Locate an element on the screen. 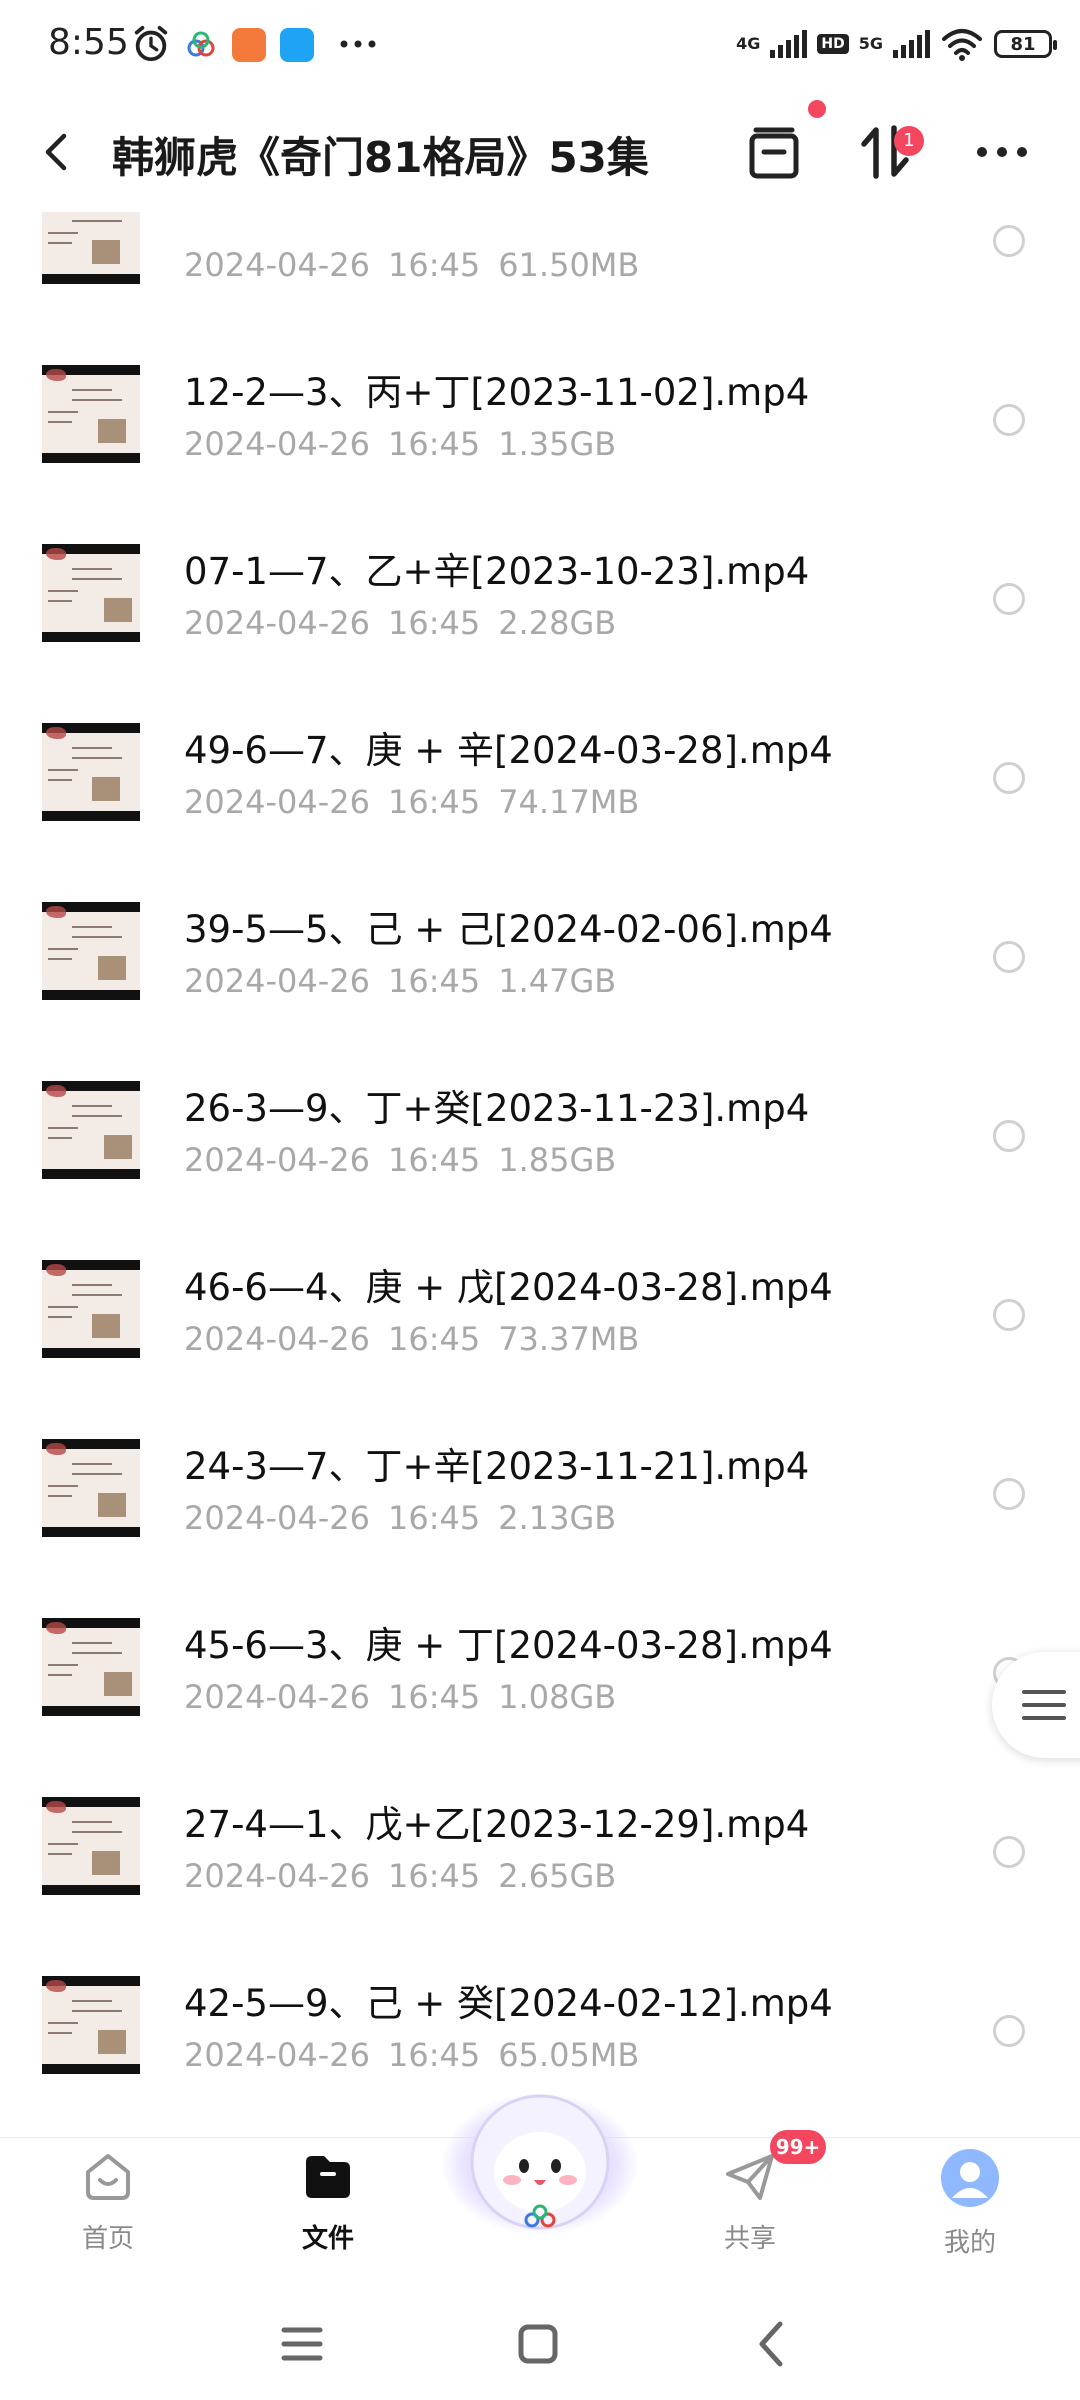 The height and width of the screenshot is (2400, 1080). network-type-2: 5G is located at coordinates (870, 43).